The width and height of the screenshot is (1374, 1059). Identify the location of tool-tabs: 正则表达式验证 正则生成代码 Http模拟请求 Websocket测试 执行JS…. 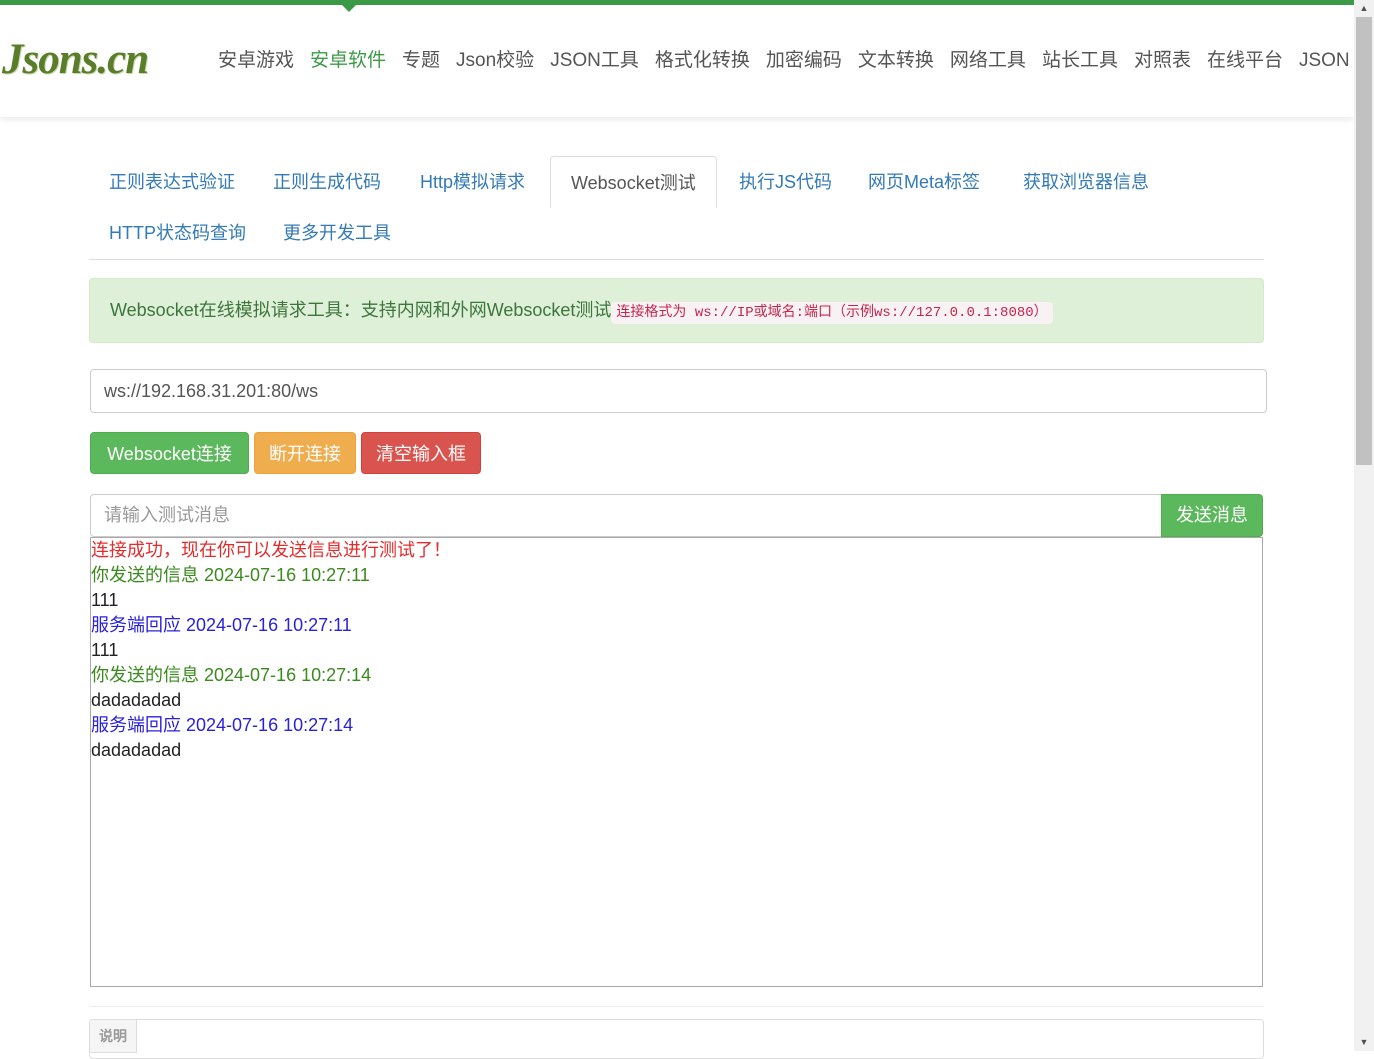
(676, 208).